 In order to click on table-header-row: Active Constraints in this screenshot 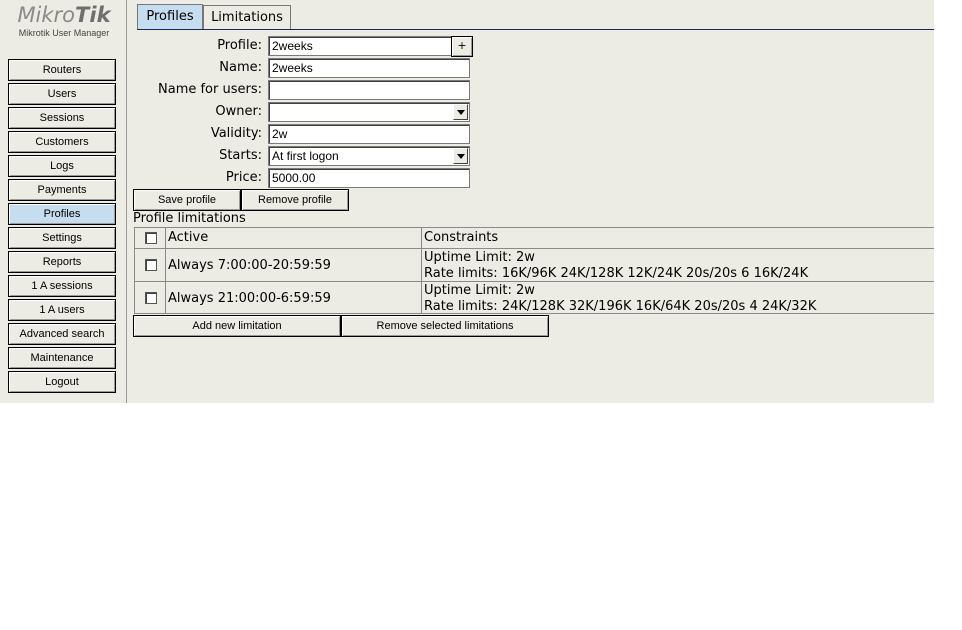, I will do `click(534, 237)`.